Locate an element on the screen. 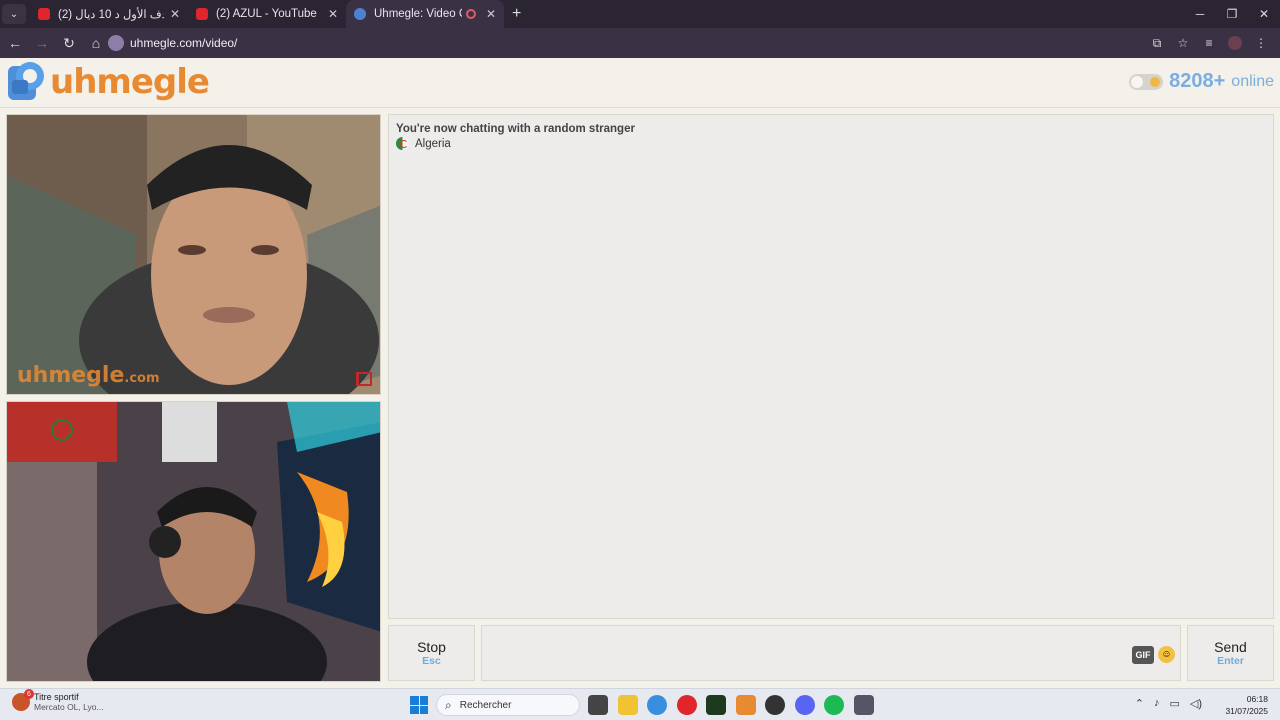 Image resolution: width=1280 pixels, height=720 pixels. uhmegle-logo: uhmegle is located at coordinates (109, 82).